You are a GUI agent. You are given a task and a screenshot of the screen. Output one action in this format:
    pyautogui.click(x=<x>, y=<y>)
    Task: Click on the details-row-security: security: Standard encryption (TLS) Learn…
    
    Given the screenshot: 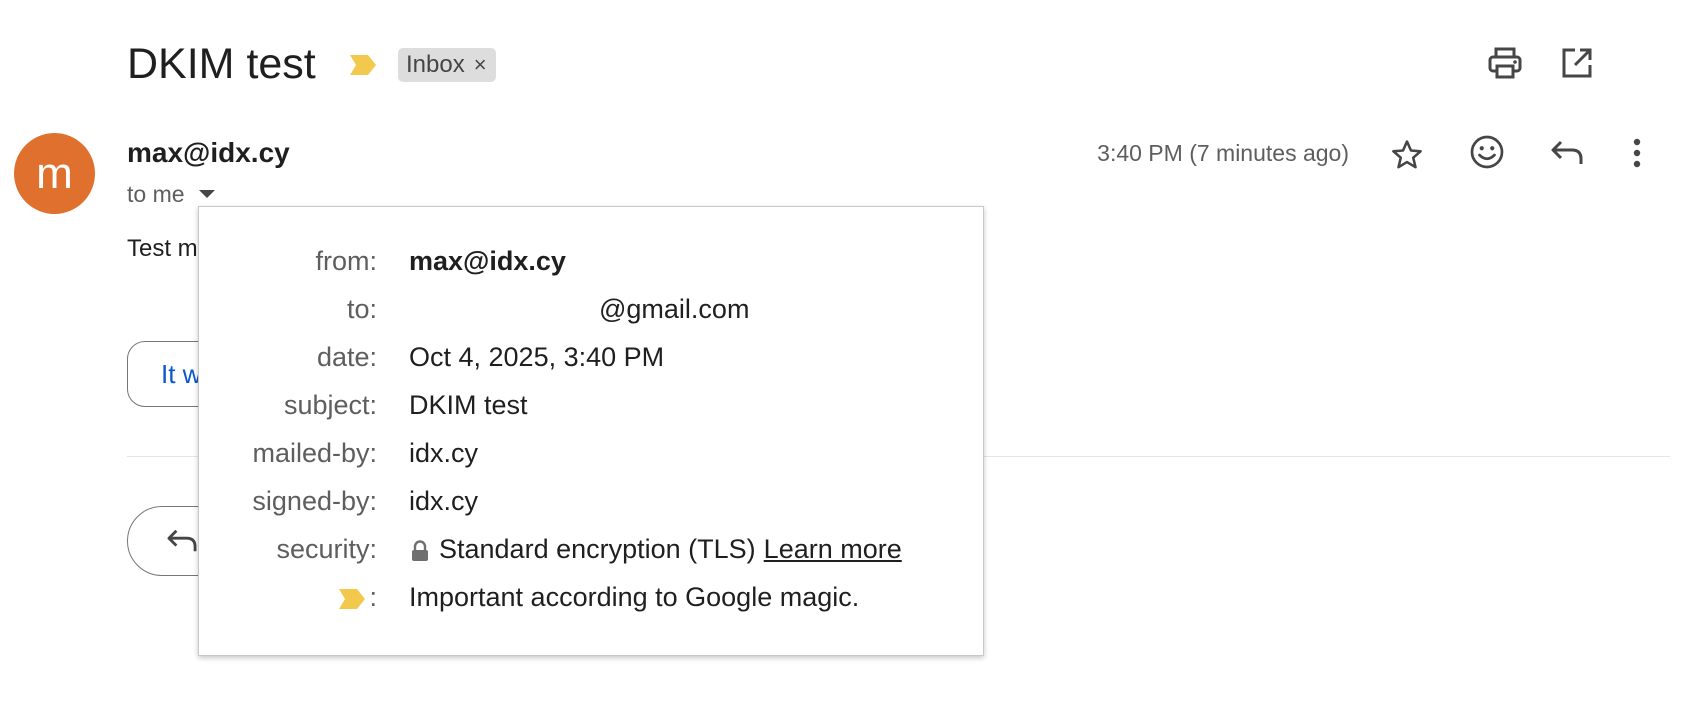 What is the action you would take?
    pyautogui.click(x=592, y=549)
    